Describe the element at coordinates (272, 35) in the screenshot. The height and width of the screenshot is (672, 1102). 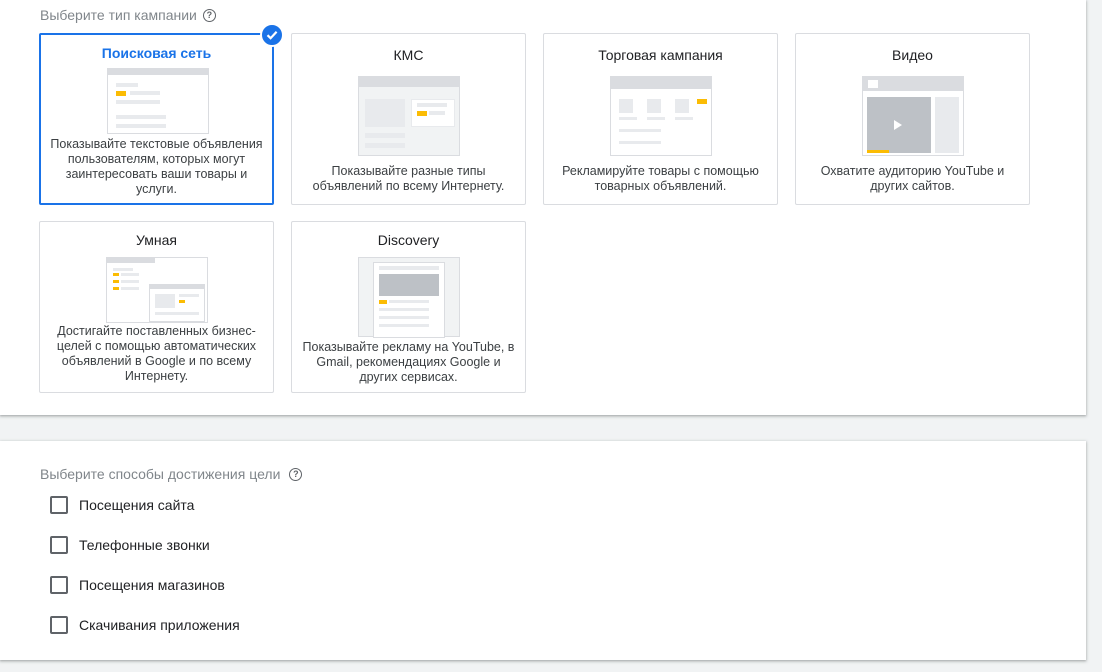
I see `selected-check-icon` at that location.